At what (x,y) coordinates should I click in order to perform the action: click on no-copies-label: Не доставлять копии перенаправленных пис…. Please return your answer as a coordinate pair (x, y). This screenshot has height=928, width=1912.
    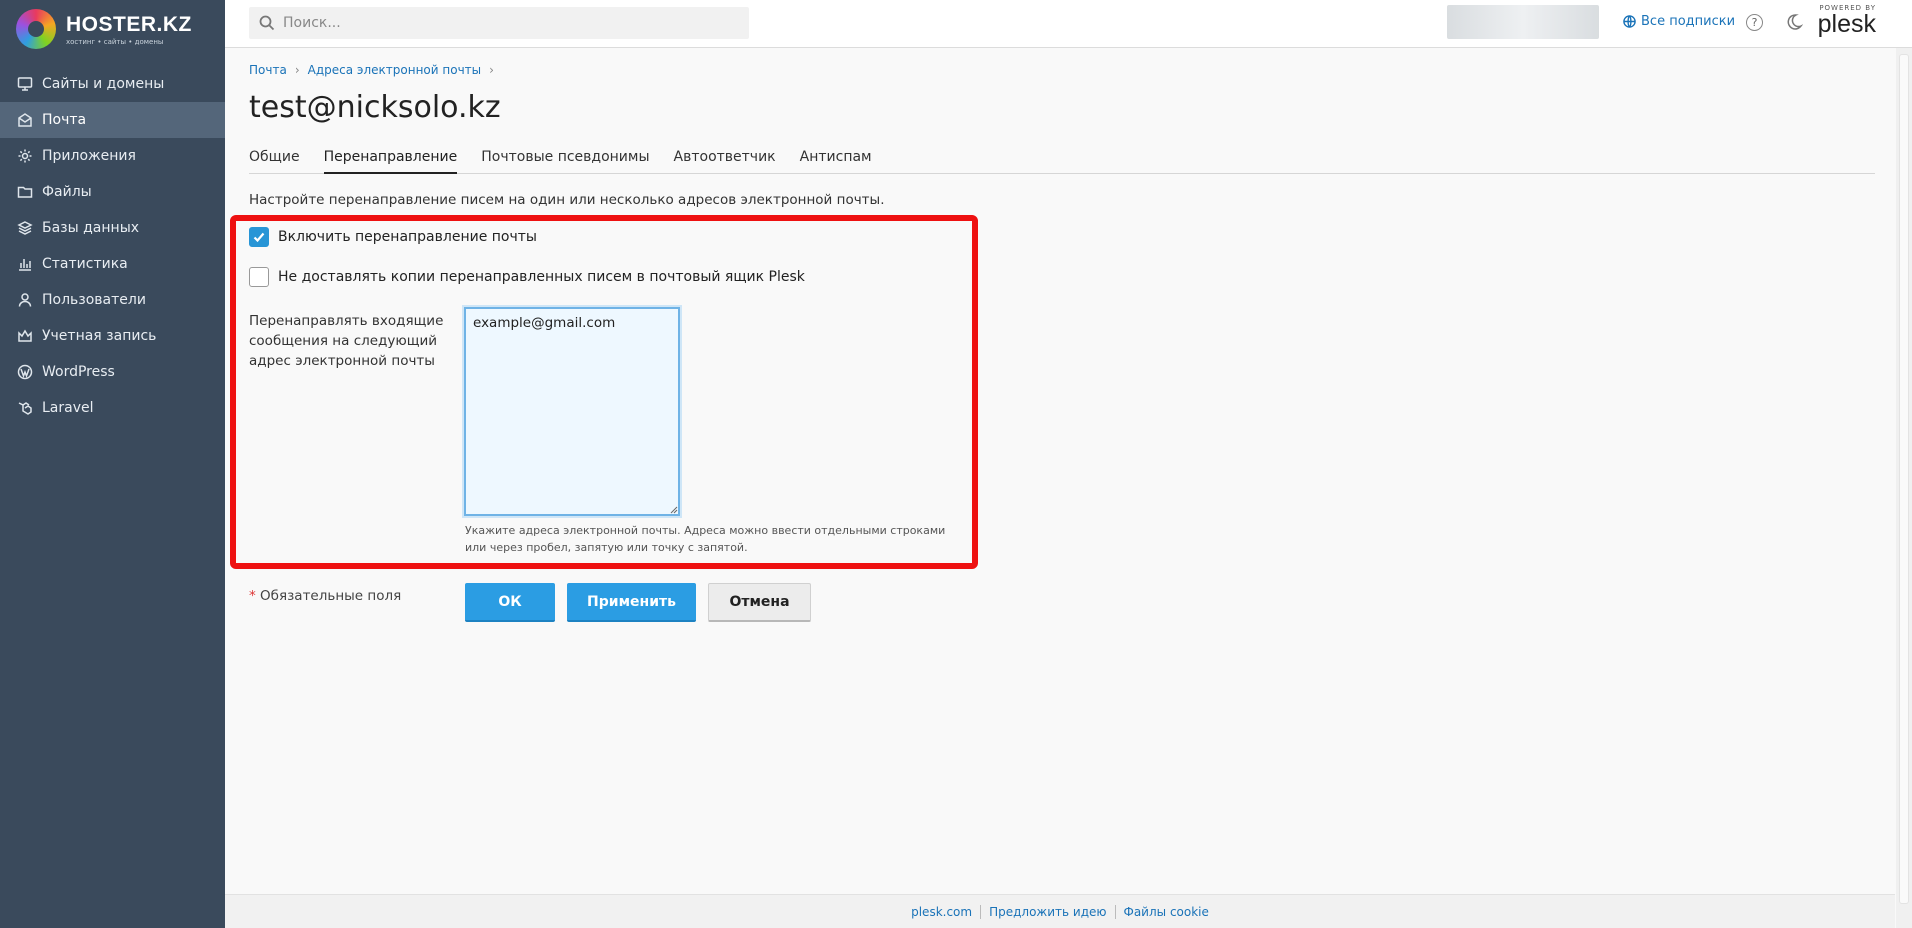
    Looking at the image, I should click on (541, 277).